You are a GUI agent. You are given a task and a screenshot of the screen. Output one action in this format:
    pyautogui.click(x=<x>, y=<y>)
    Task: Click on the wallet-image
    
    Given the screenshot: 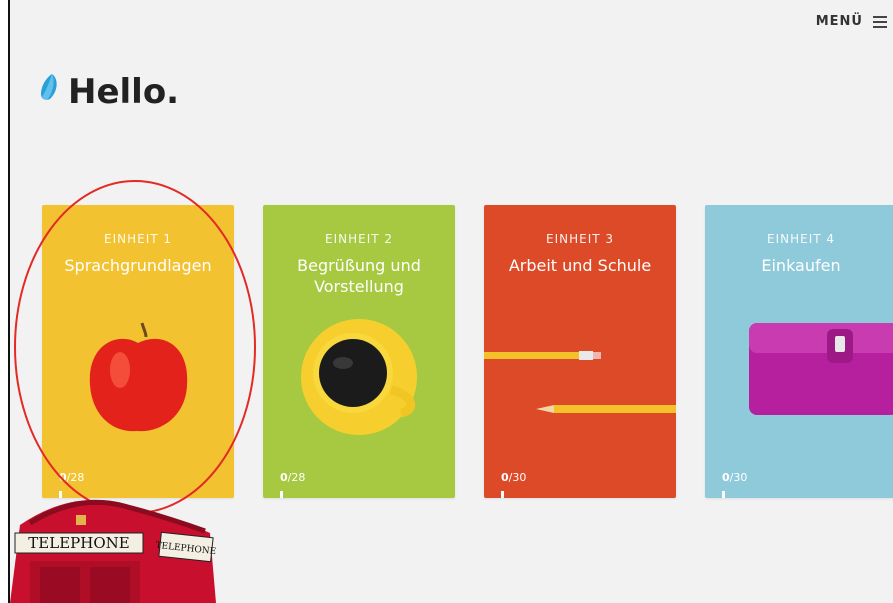 What is the action you would take?
    pyautogui.click(x=821, y=369)
    